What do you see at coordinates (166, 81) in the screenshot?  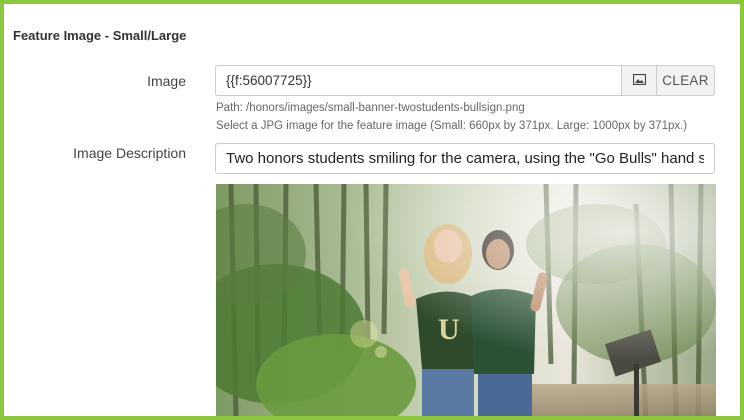 I see `image-label: Image` at bounding box center [166, 81].